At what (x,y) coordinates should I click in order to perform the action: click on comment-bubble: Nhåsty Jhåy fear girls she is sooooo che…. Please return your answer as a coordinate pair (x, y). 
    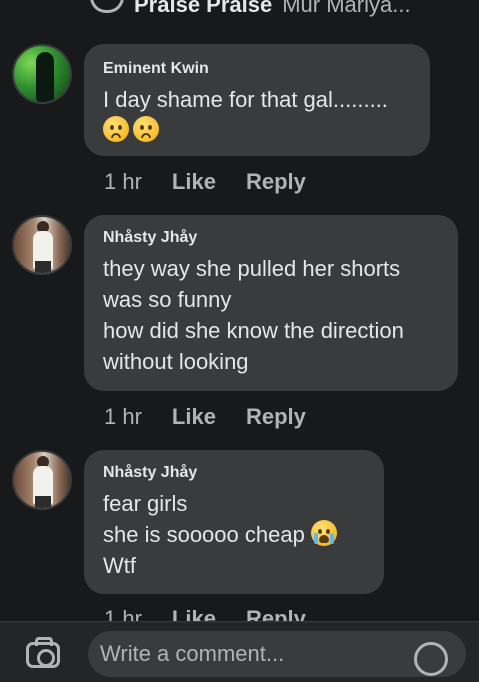
    Looking at the image, I should click on (234, 522).